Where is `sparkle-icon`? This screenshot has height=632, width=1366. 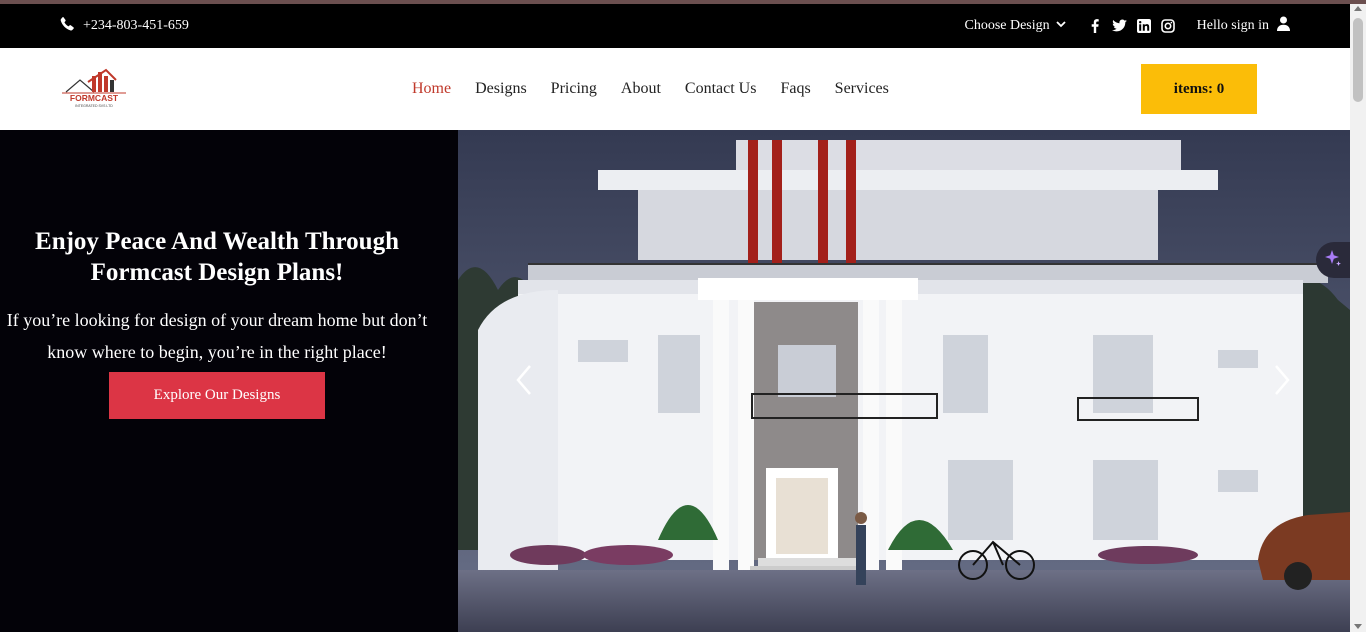 sparkle-icon is located at coordinates (1333, 260).